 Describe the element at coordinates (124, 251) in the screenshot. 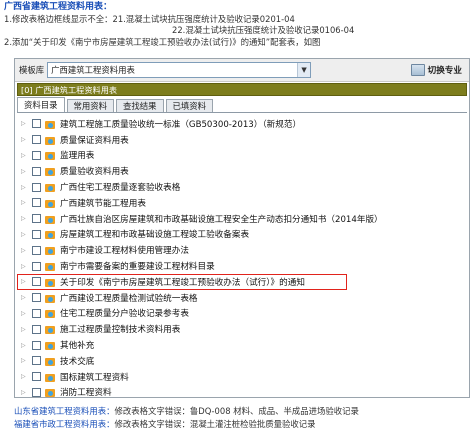

I see `tree-item-label: 南宁市建设工程材料使用管理办法` at that location.